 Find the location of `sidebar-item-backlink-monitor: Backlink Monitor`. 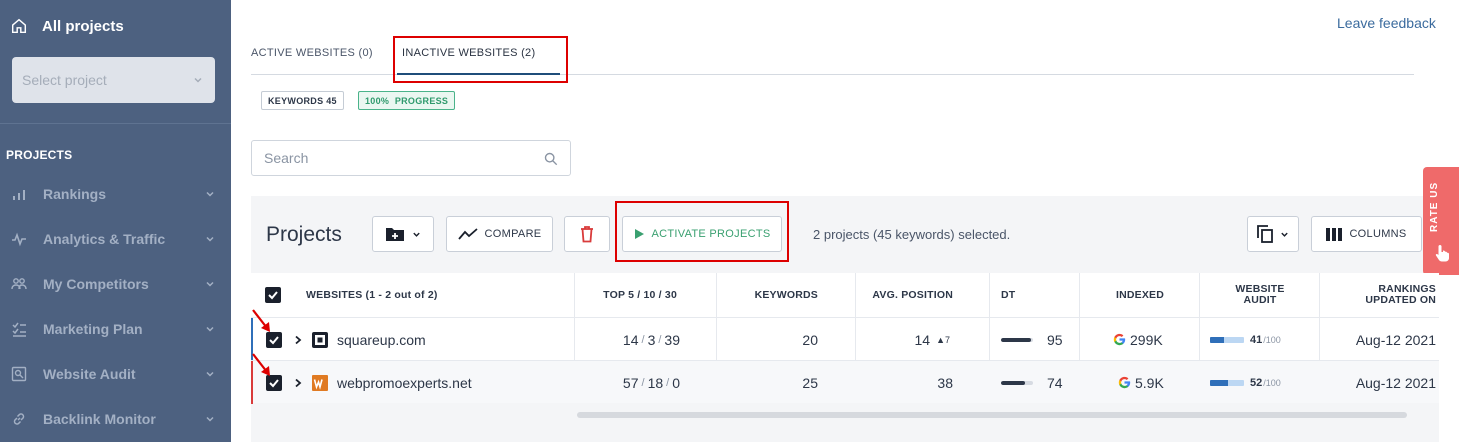

sidebar-item-backlink-monitor: Backlink Monitor is located at coordinates (112, 419).